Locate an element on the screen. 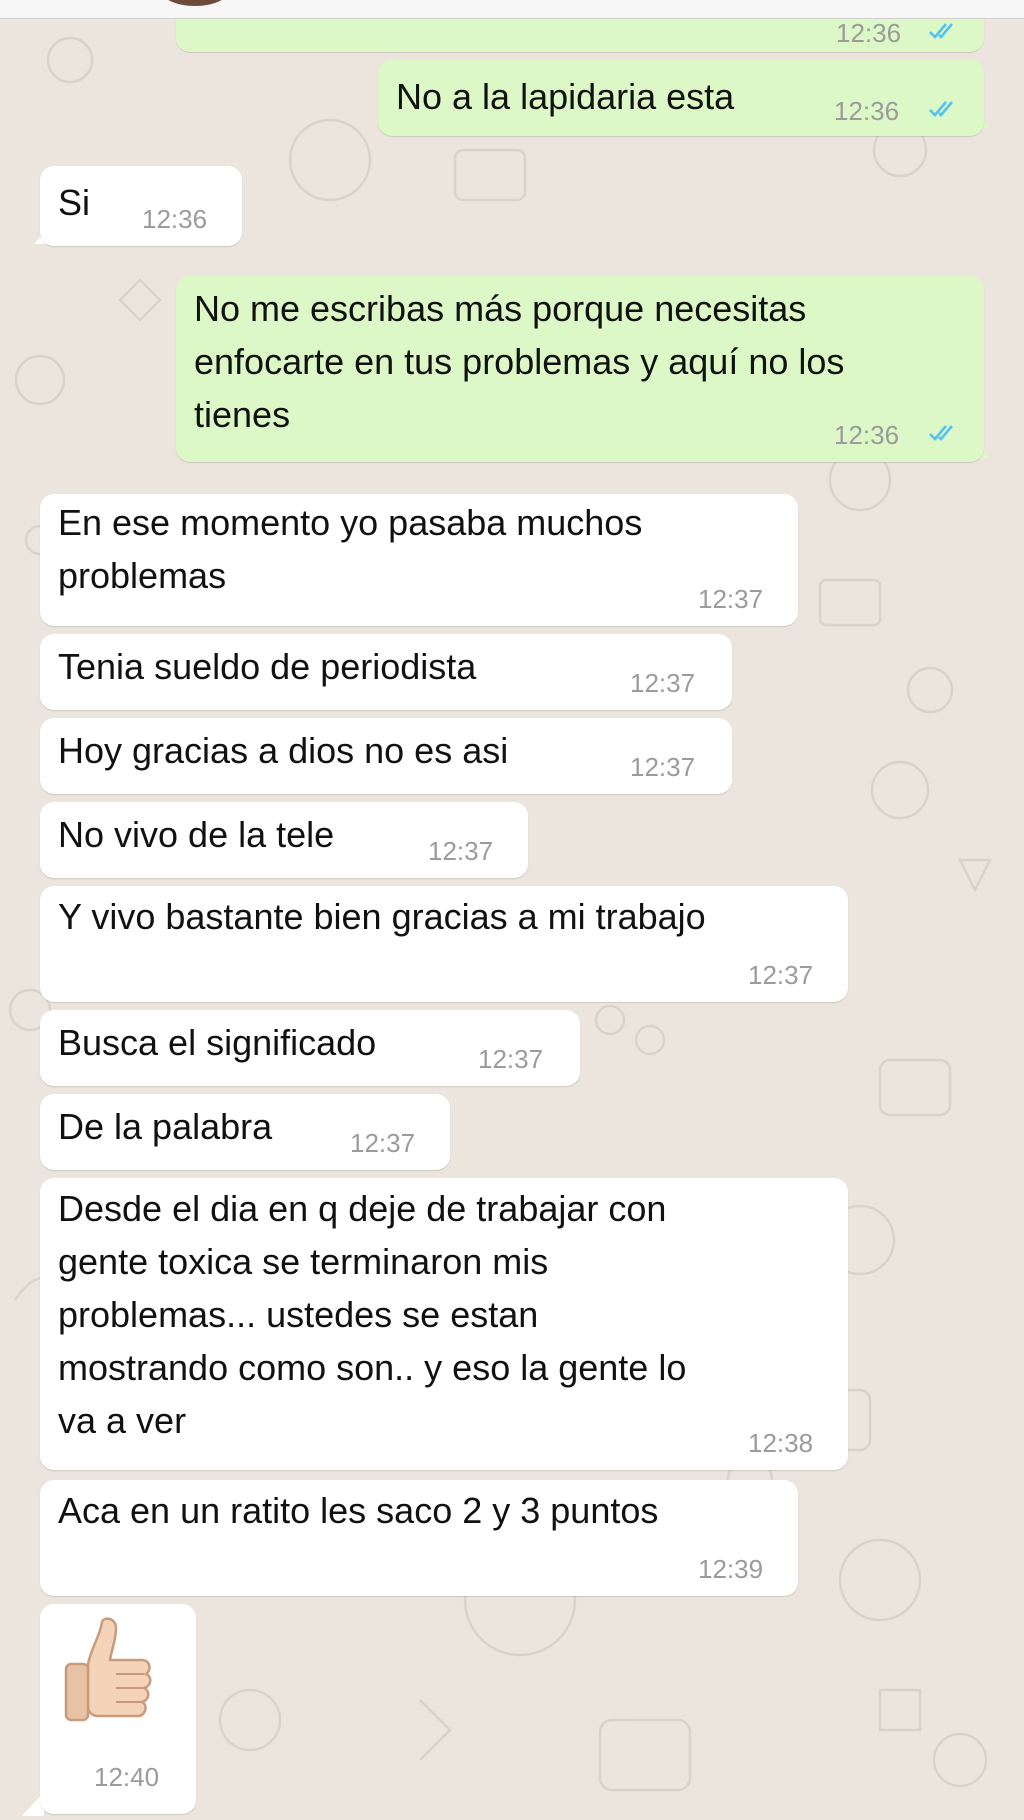  message-bubble-outgoing: No a la lapidaria esta 12:36 is located at coordinates (681, 98).